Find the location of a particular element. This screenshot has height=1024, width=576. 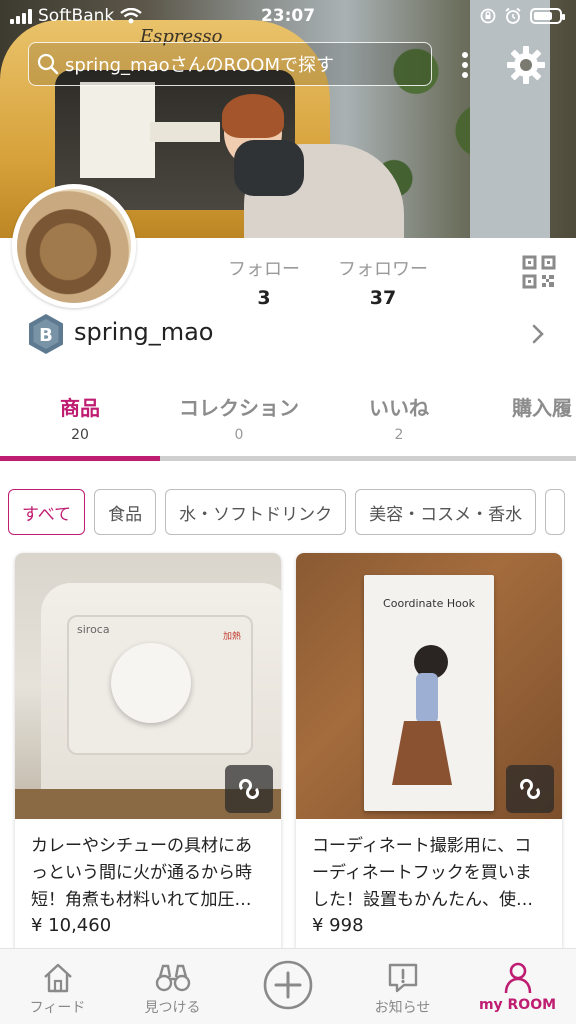

category-filters: すべて 食品 水・ソフトドリンク 美容・コスメ・香水 is located at coordinates (287, 512).